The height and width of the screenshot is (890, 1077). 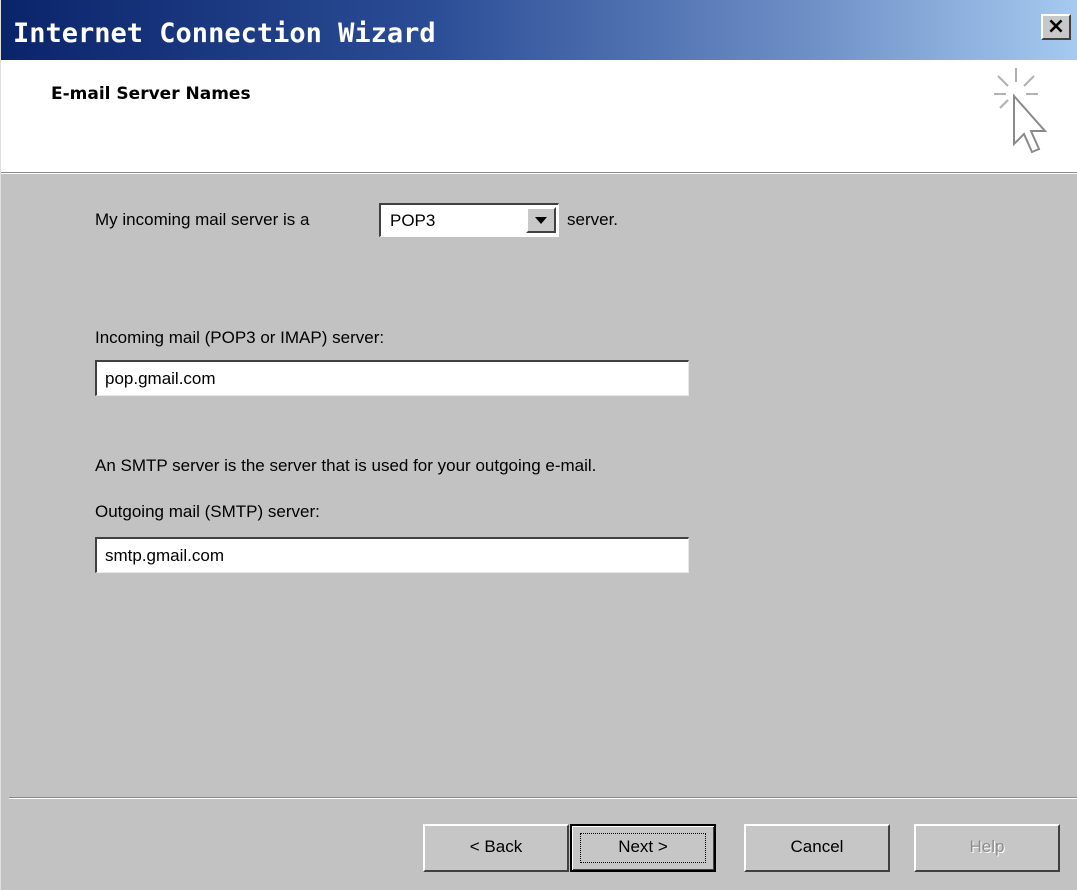 What do you see at coordinates (392, 378) in the screenshot?
I see `incoming-server-input: pop.gmail.com` at bounding box center [392, 378].